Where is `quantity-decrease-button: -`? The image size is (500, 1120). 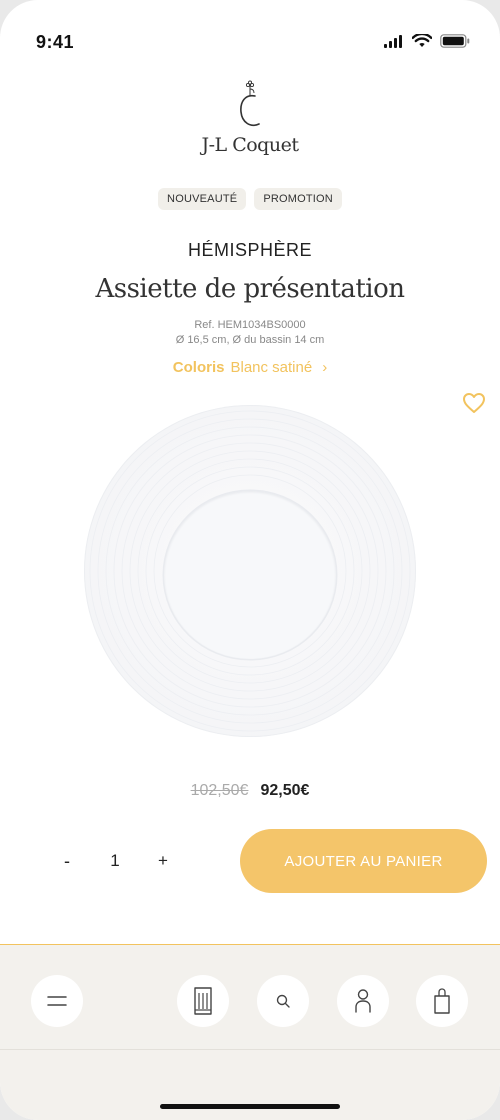 quantity-decrease-button: - is located at coordinates (67, 861).